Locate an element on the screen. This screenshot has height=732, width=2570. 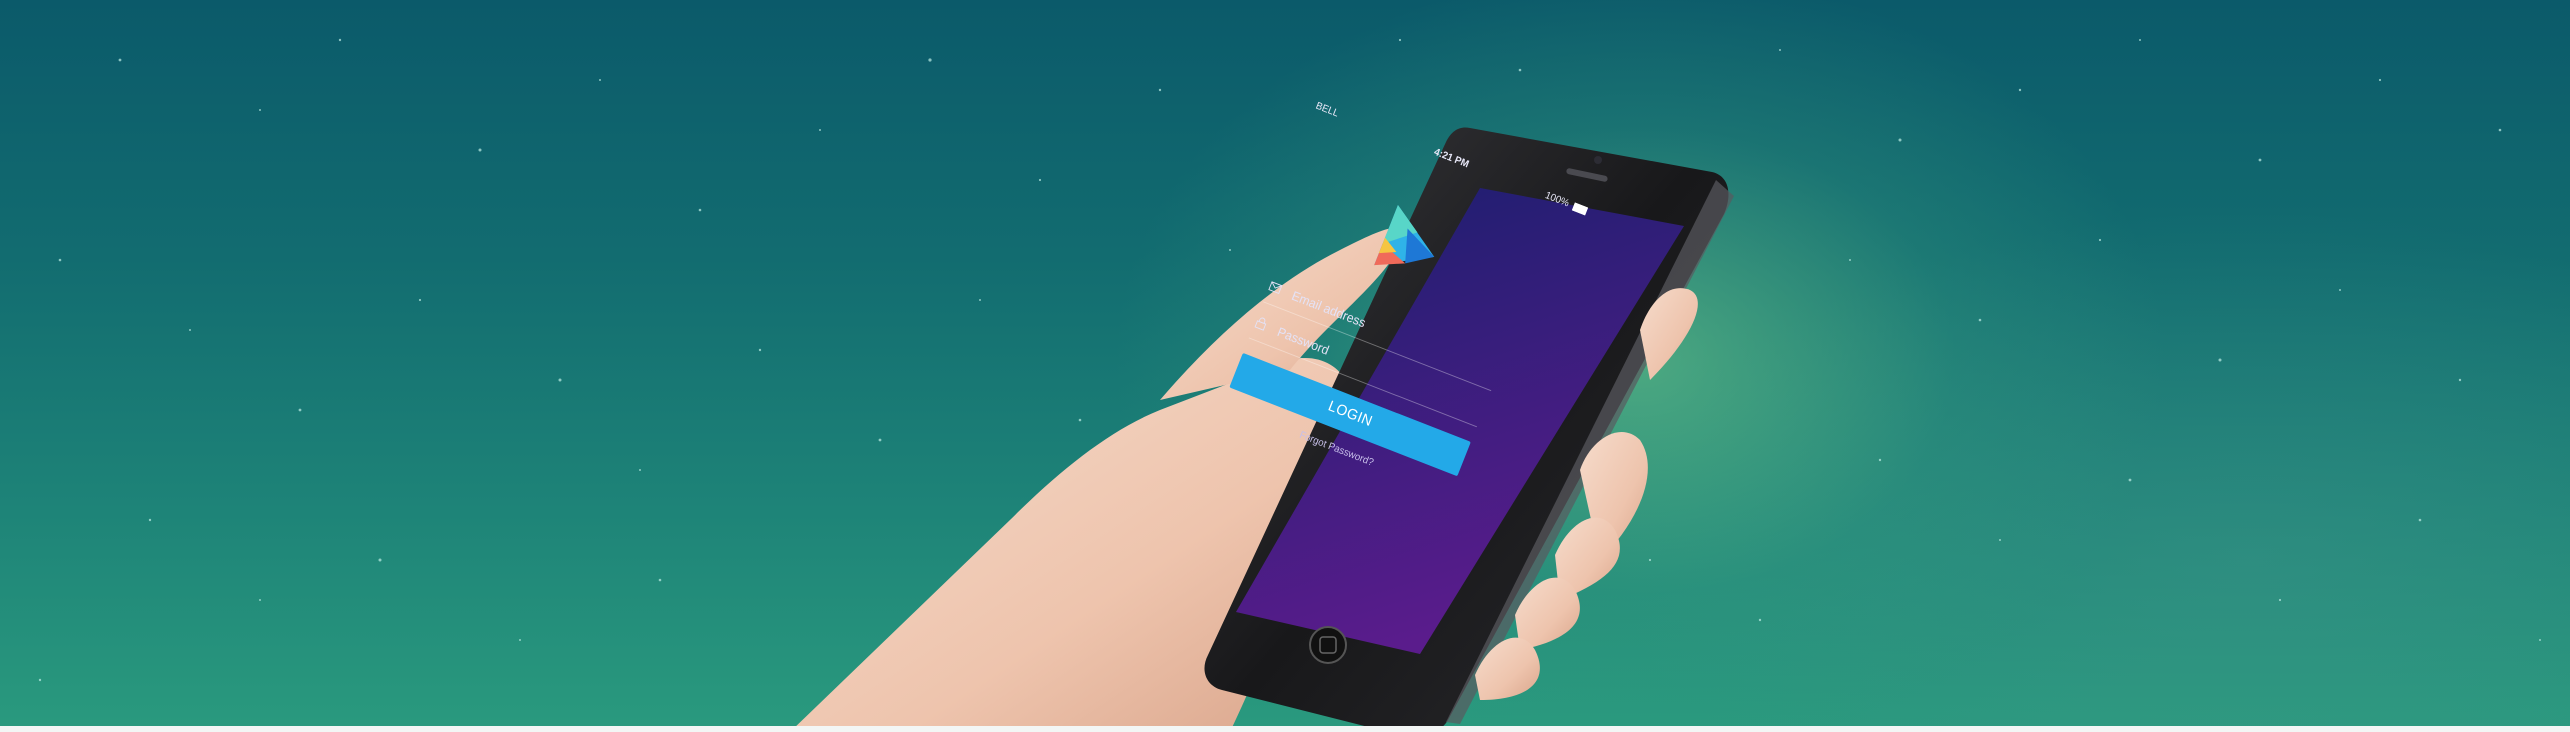
password-placeholder: Password is located at coordinates (1303, 341).